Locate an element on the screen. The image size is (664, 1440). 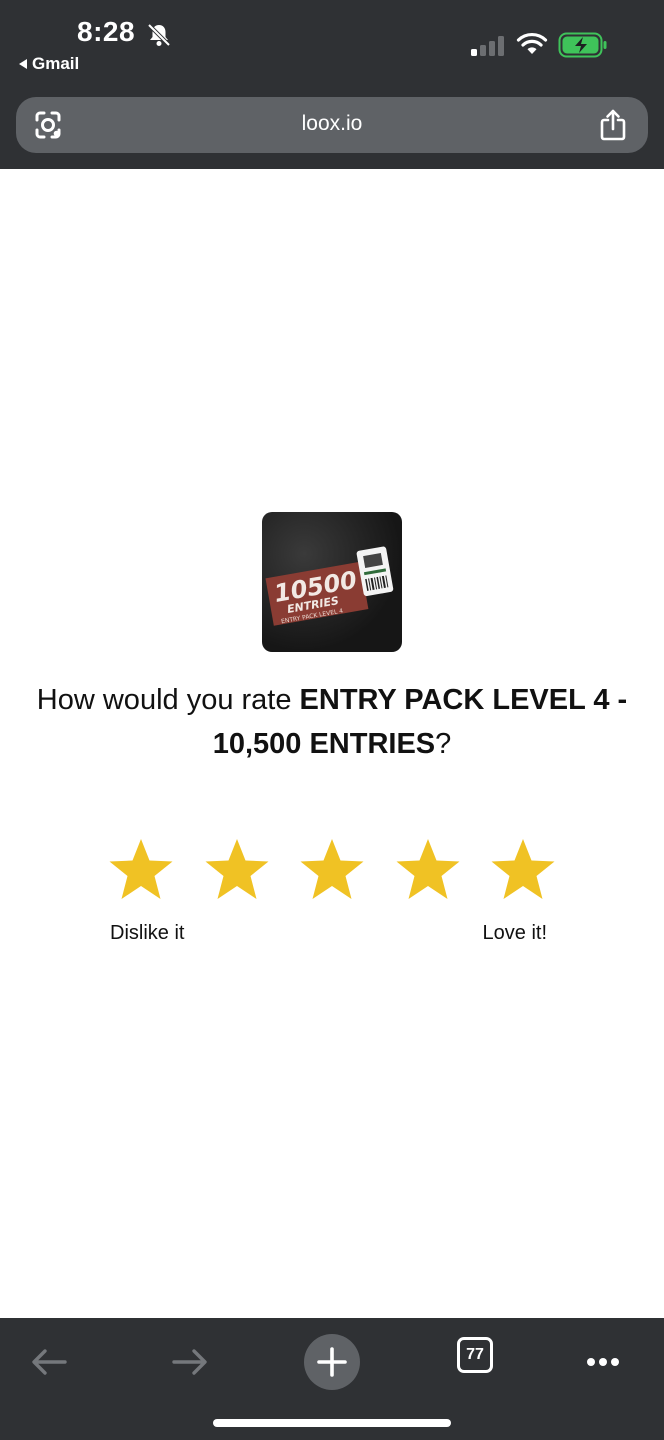
arrow-right-icon is located at coordinates (189, 1362).